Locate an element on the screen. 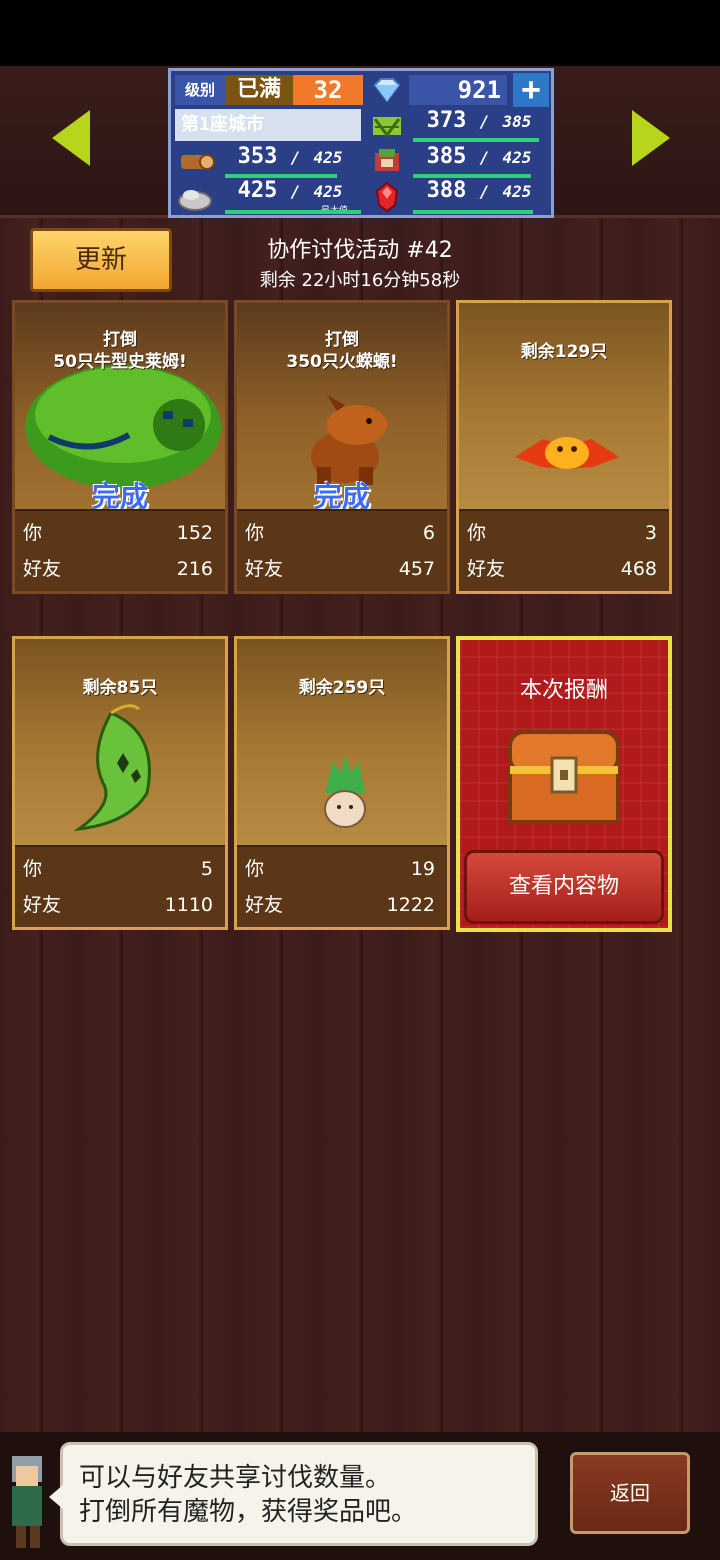 This screenshot has height=1560, width=720. you-row: 你5 is located at coordinates (118, 869).